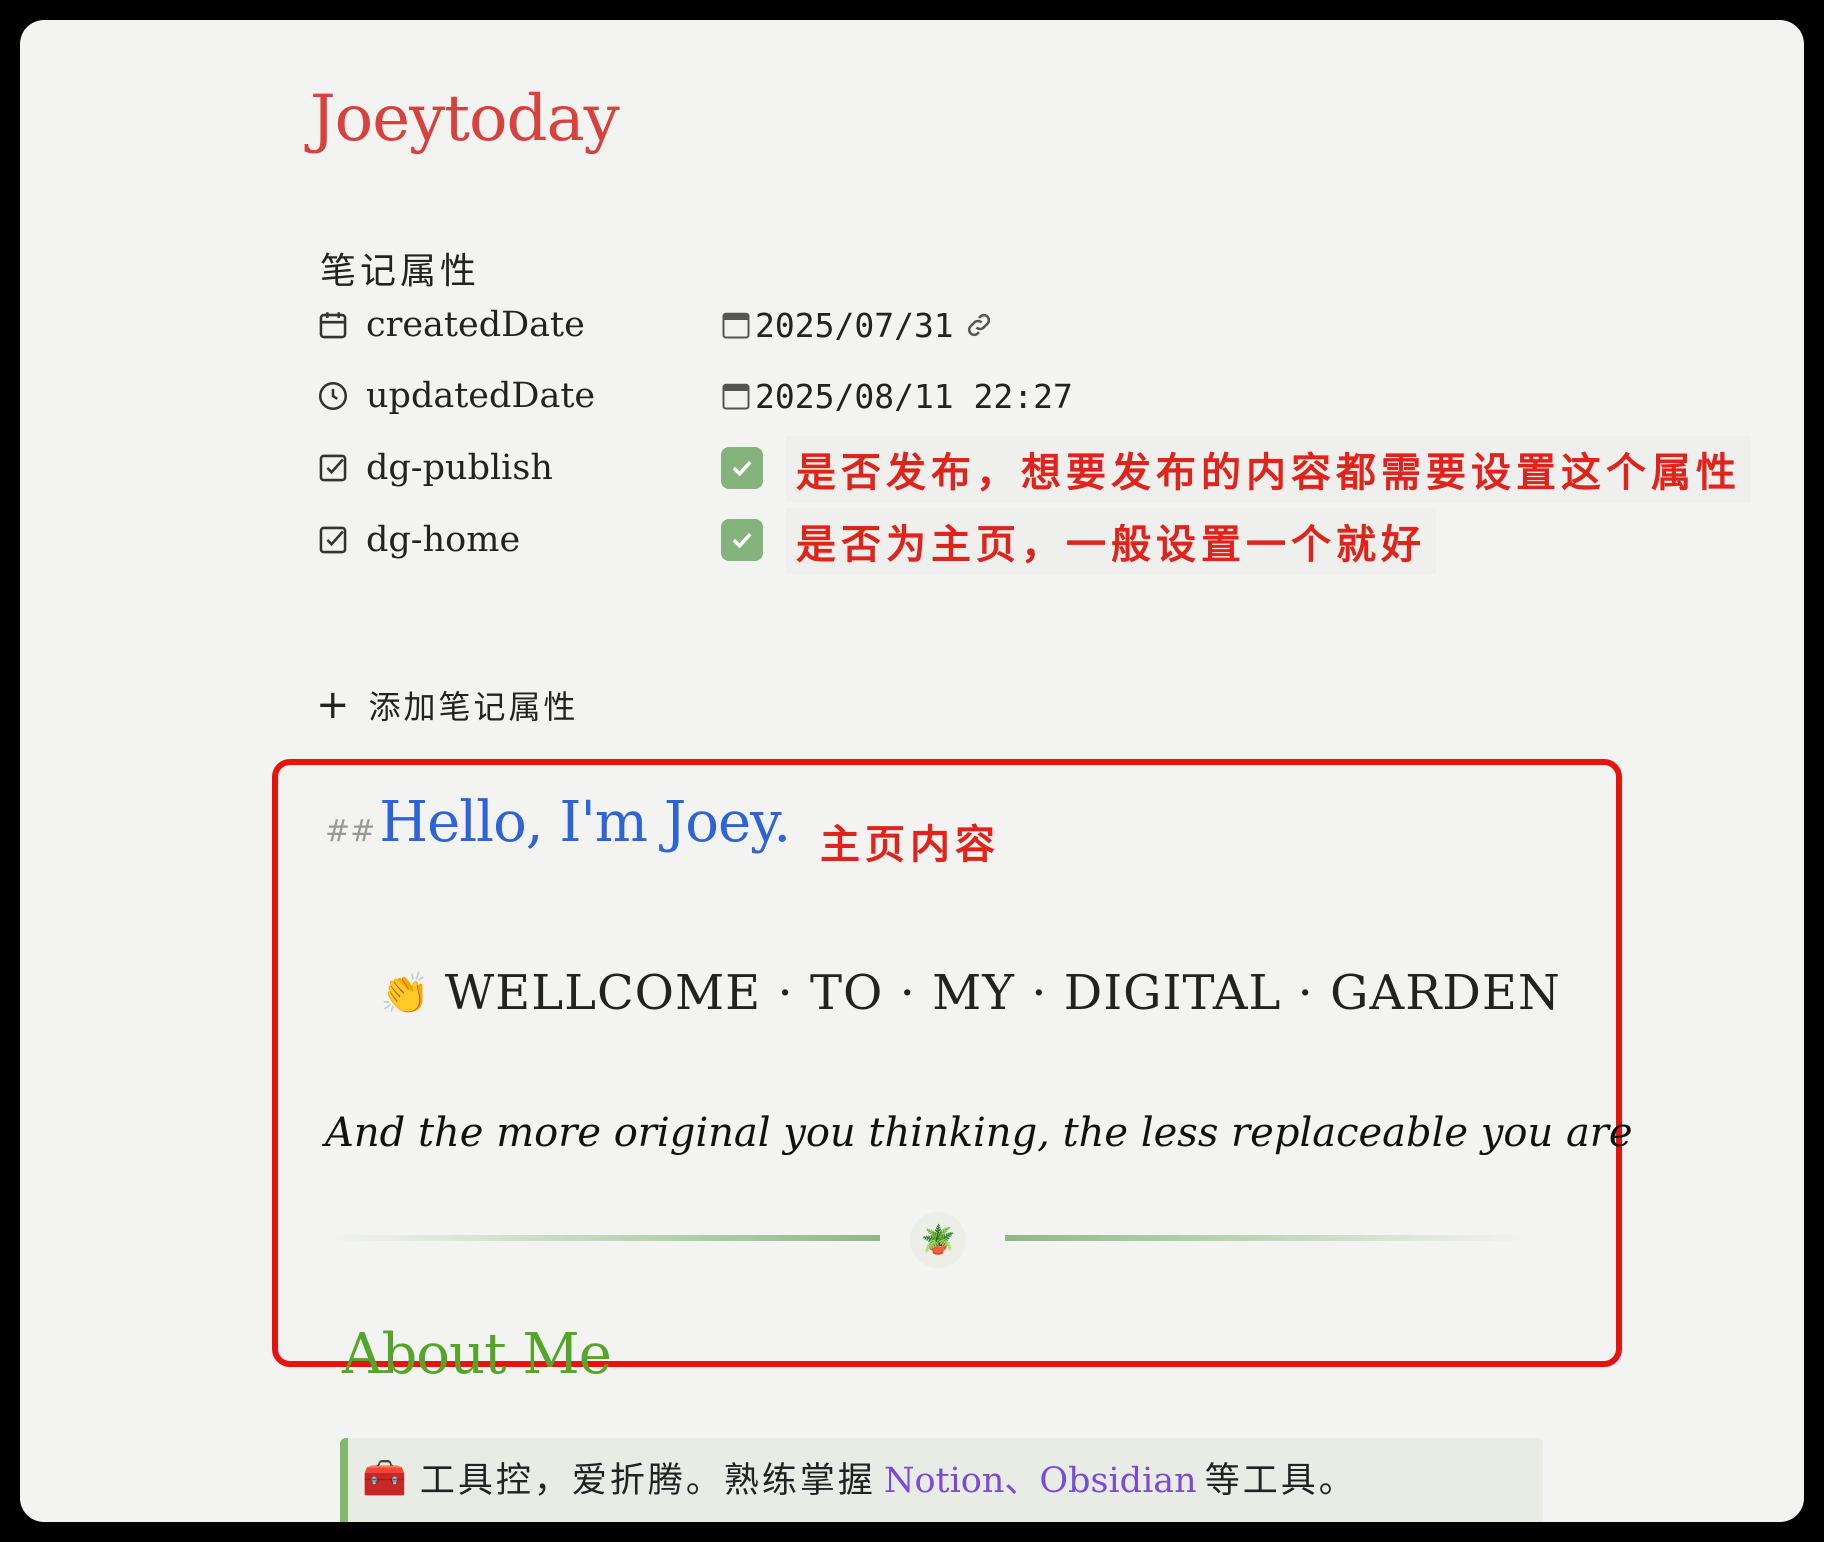 This screenshot has width=1824, height=1542. I want to click on calendar-icon, so click(333, 325).